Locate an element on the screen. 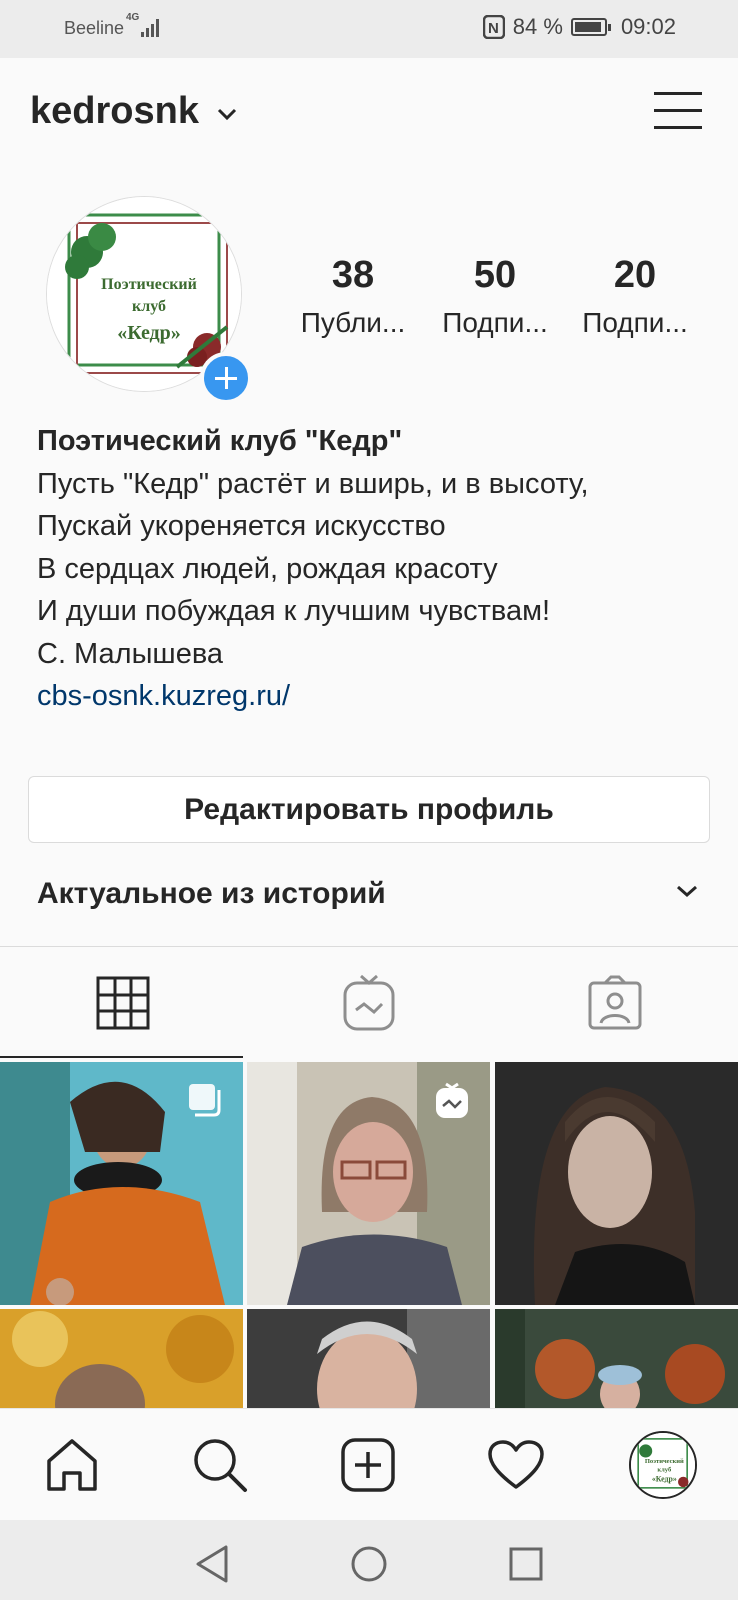 This screenshot has height=1600, width=738. bio-line: Пускай укореняется искусство is located at coordinates (241, 526).